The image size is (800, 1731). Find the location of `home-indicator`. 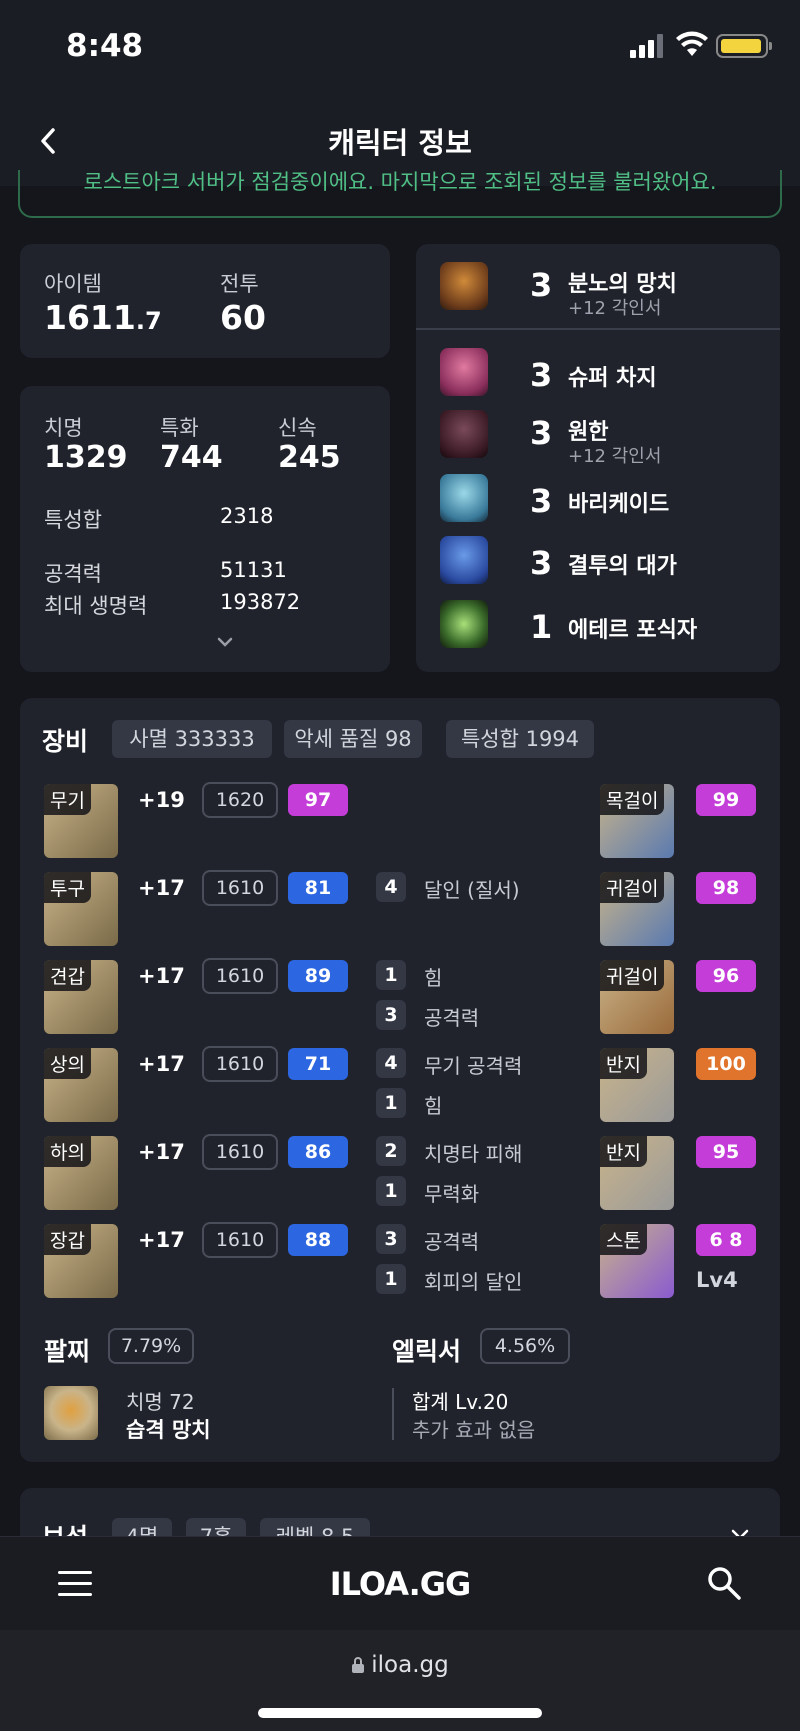

home-indicator is located at coordinates (400, 1713).